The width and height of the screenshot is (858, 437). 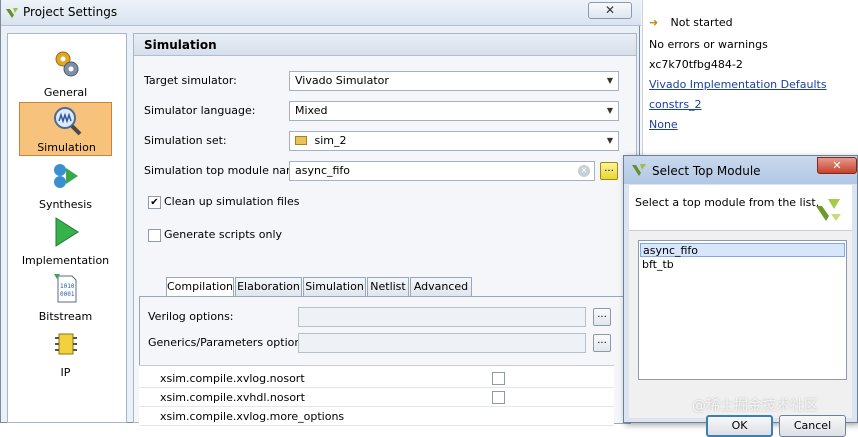 What do you see at coordinates (663, 125) in the screenshot?
I see `none-link: None` at bounding box center [663, 125].